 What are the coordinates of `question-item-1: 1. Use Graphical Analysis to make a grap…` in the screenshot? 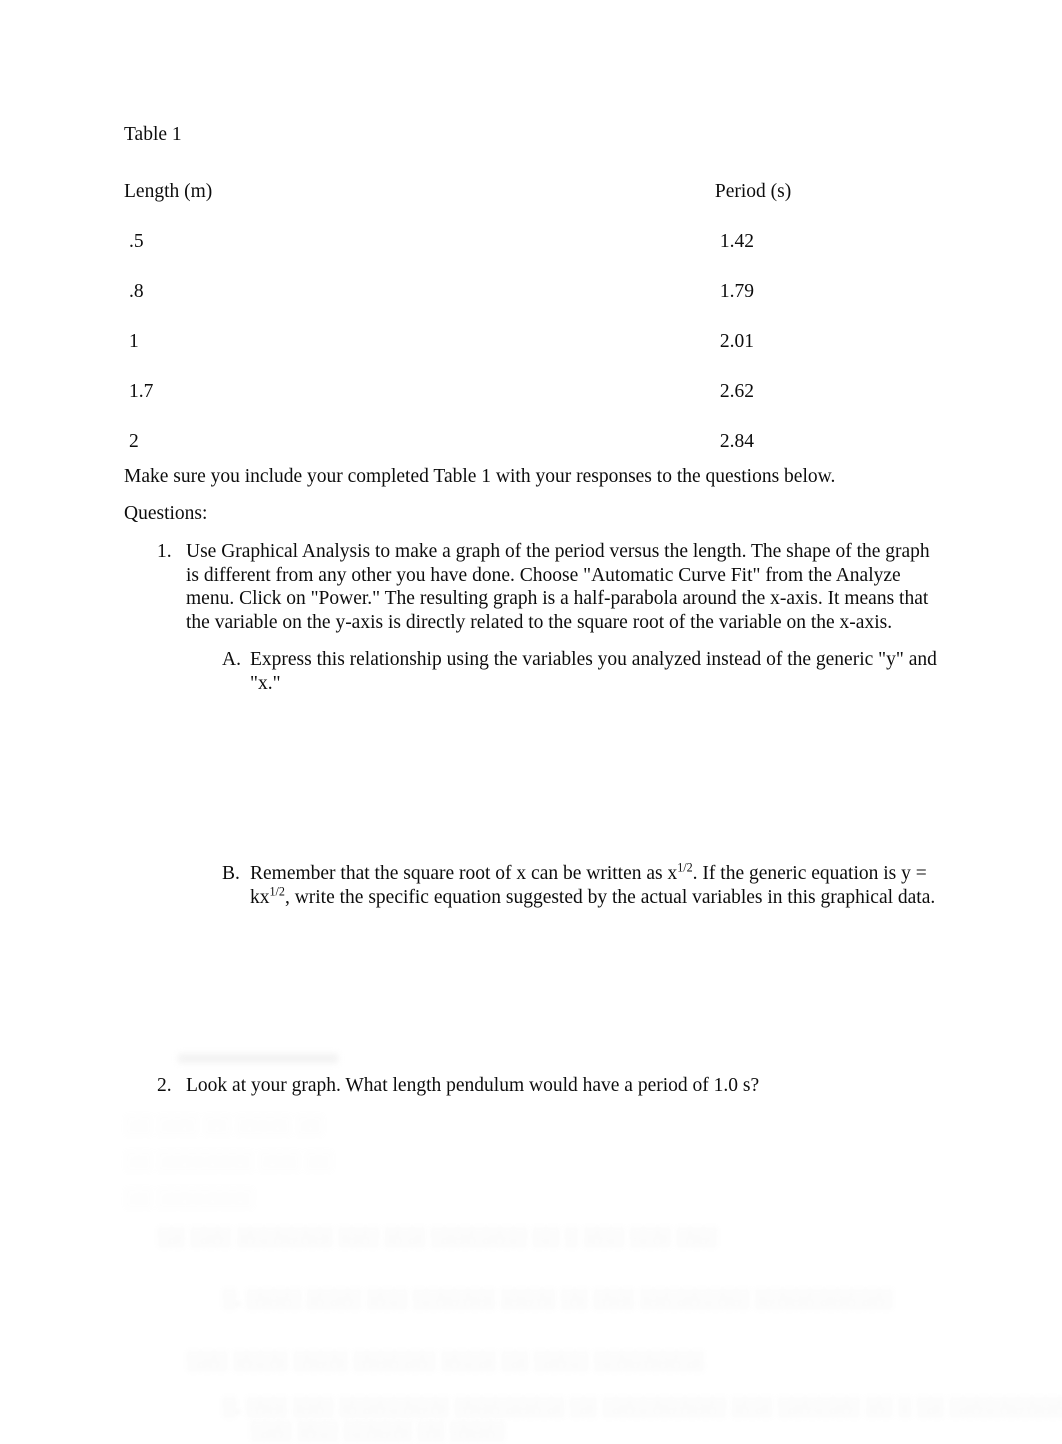 It's located at (548, 587).